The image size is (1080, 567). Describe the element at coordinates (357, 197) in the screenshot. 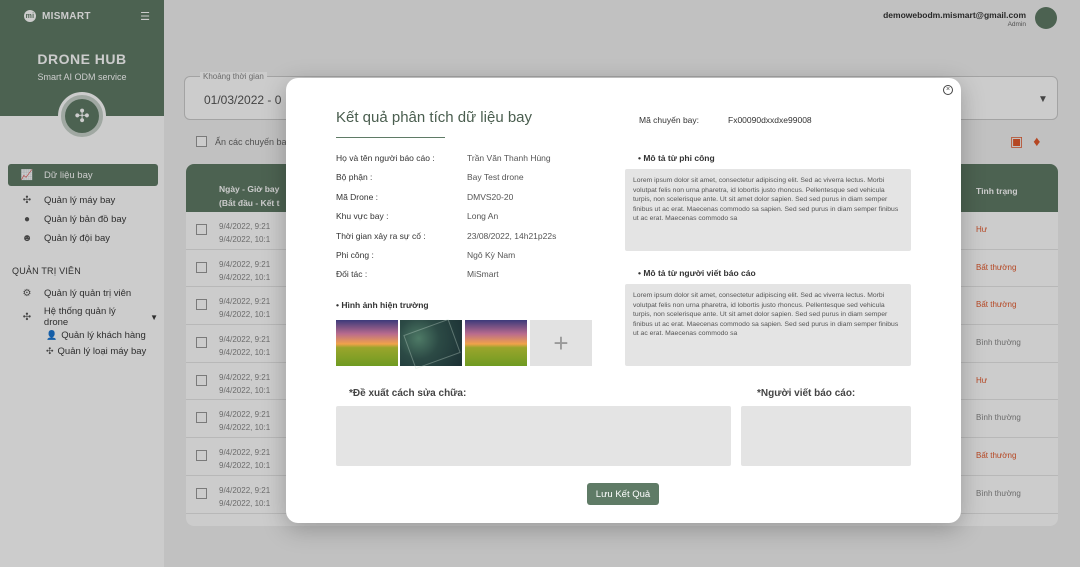

I see `drone-code-label: Mã Drone :` at that location.